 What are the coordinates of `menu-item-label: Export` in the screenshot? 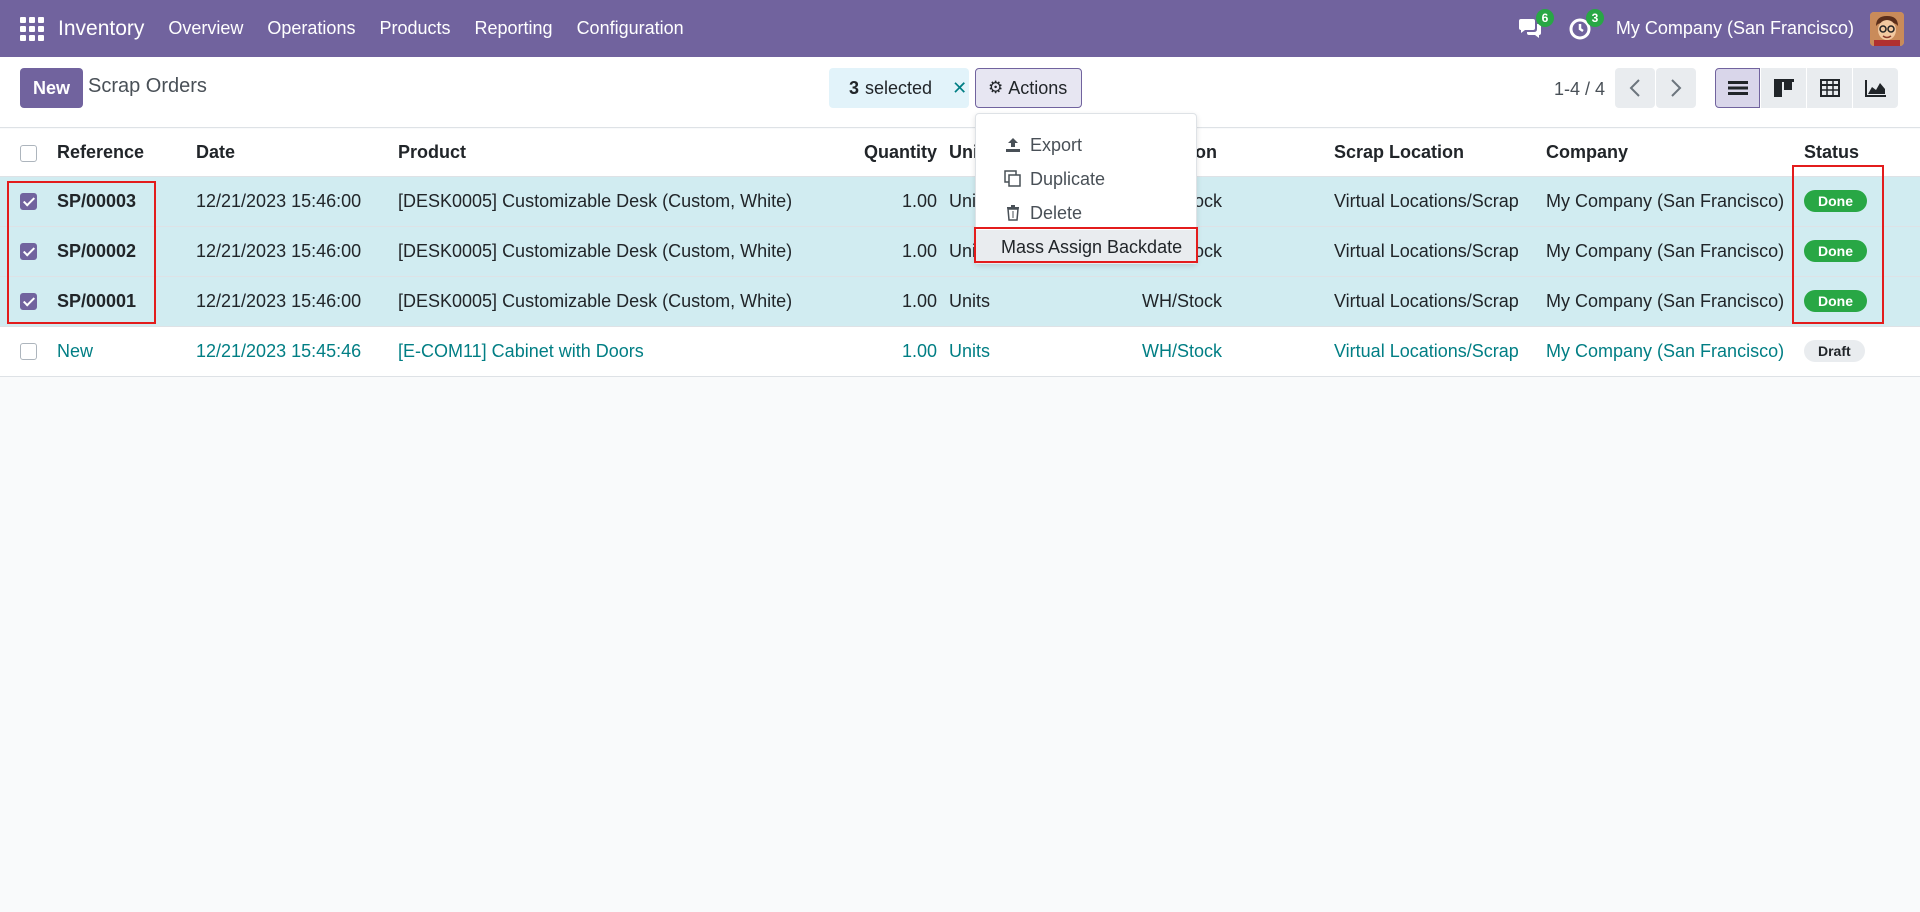 It's located at (1056, 144).